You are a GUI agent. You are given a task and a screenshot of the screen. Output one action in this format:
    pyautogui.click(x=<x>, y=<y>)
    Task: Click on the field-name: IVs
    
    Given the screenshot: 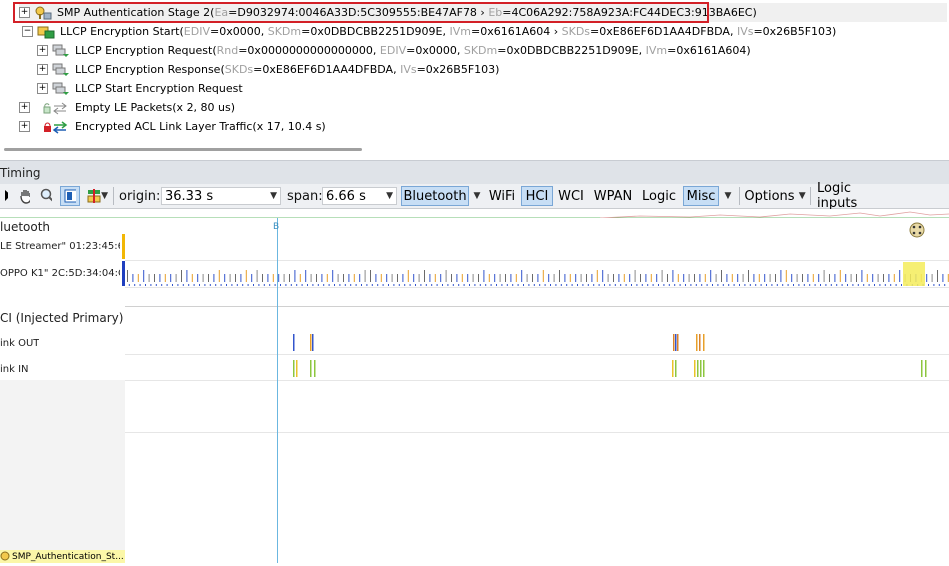 What is the action you would take?
    pyautogui.click(x=745, y=31)
    